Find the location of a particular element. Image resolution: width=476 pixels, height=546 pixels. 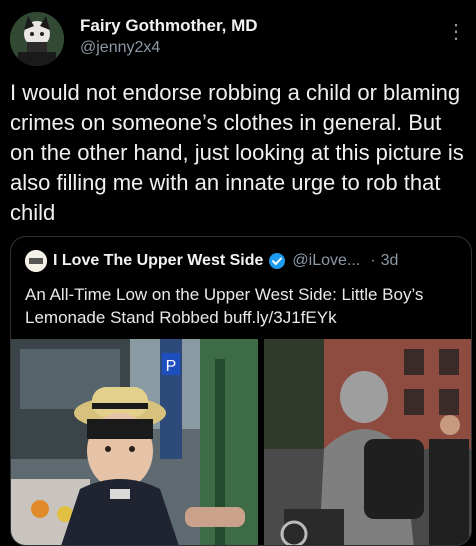

more-options-icon: ⋮ is located at coordinates (456, 32).